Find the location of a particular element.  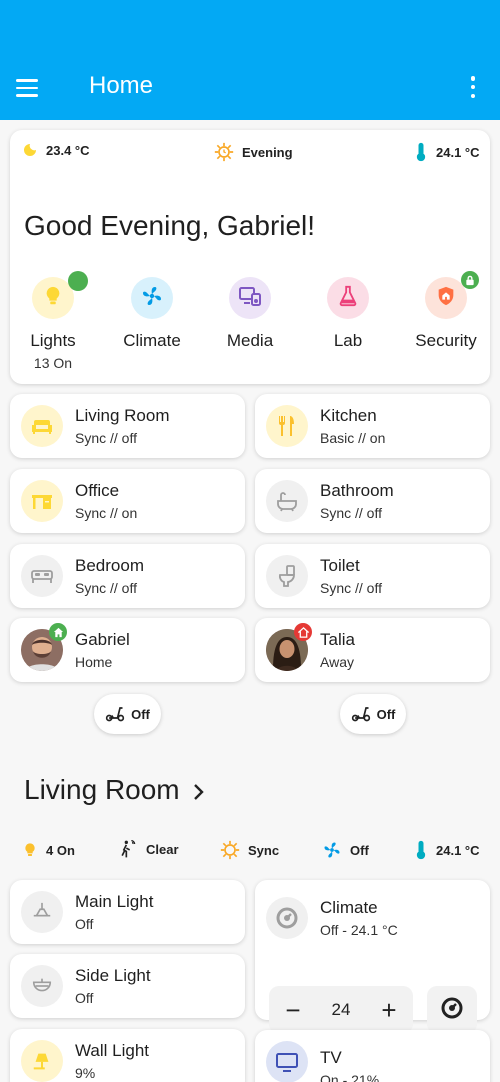

sofa-icon is located at coordinates (42, 426).